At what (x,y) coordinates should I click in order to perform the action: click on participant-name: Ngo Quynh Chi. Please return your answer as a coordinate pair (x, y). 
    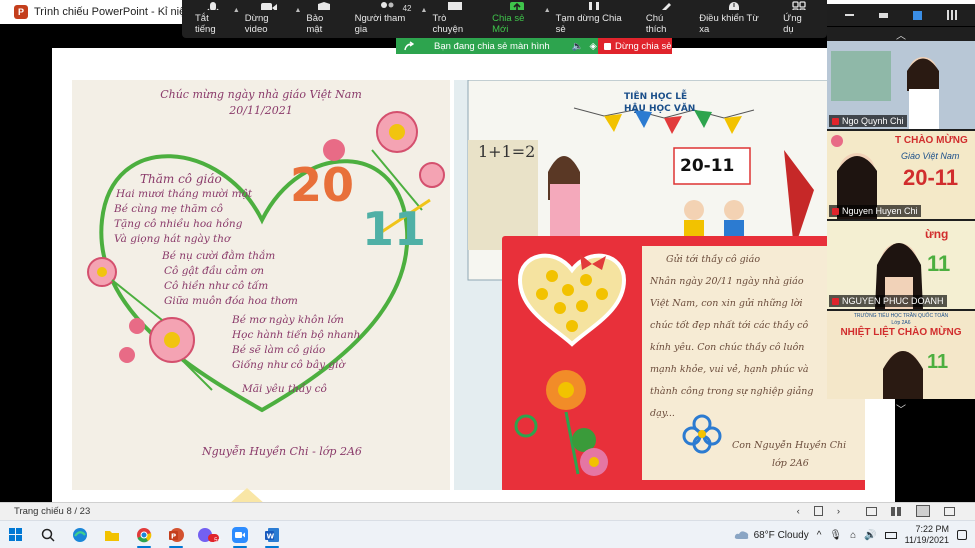
    Looking at the image, I should click on (868, 121).